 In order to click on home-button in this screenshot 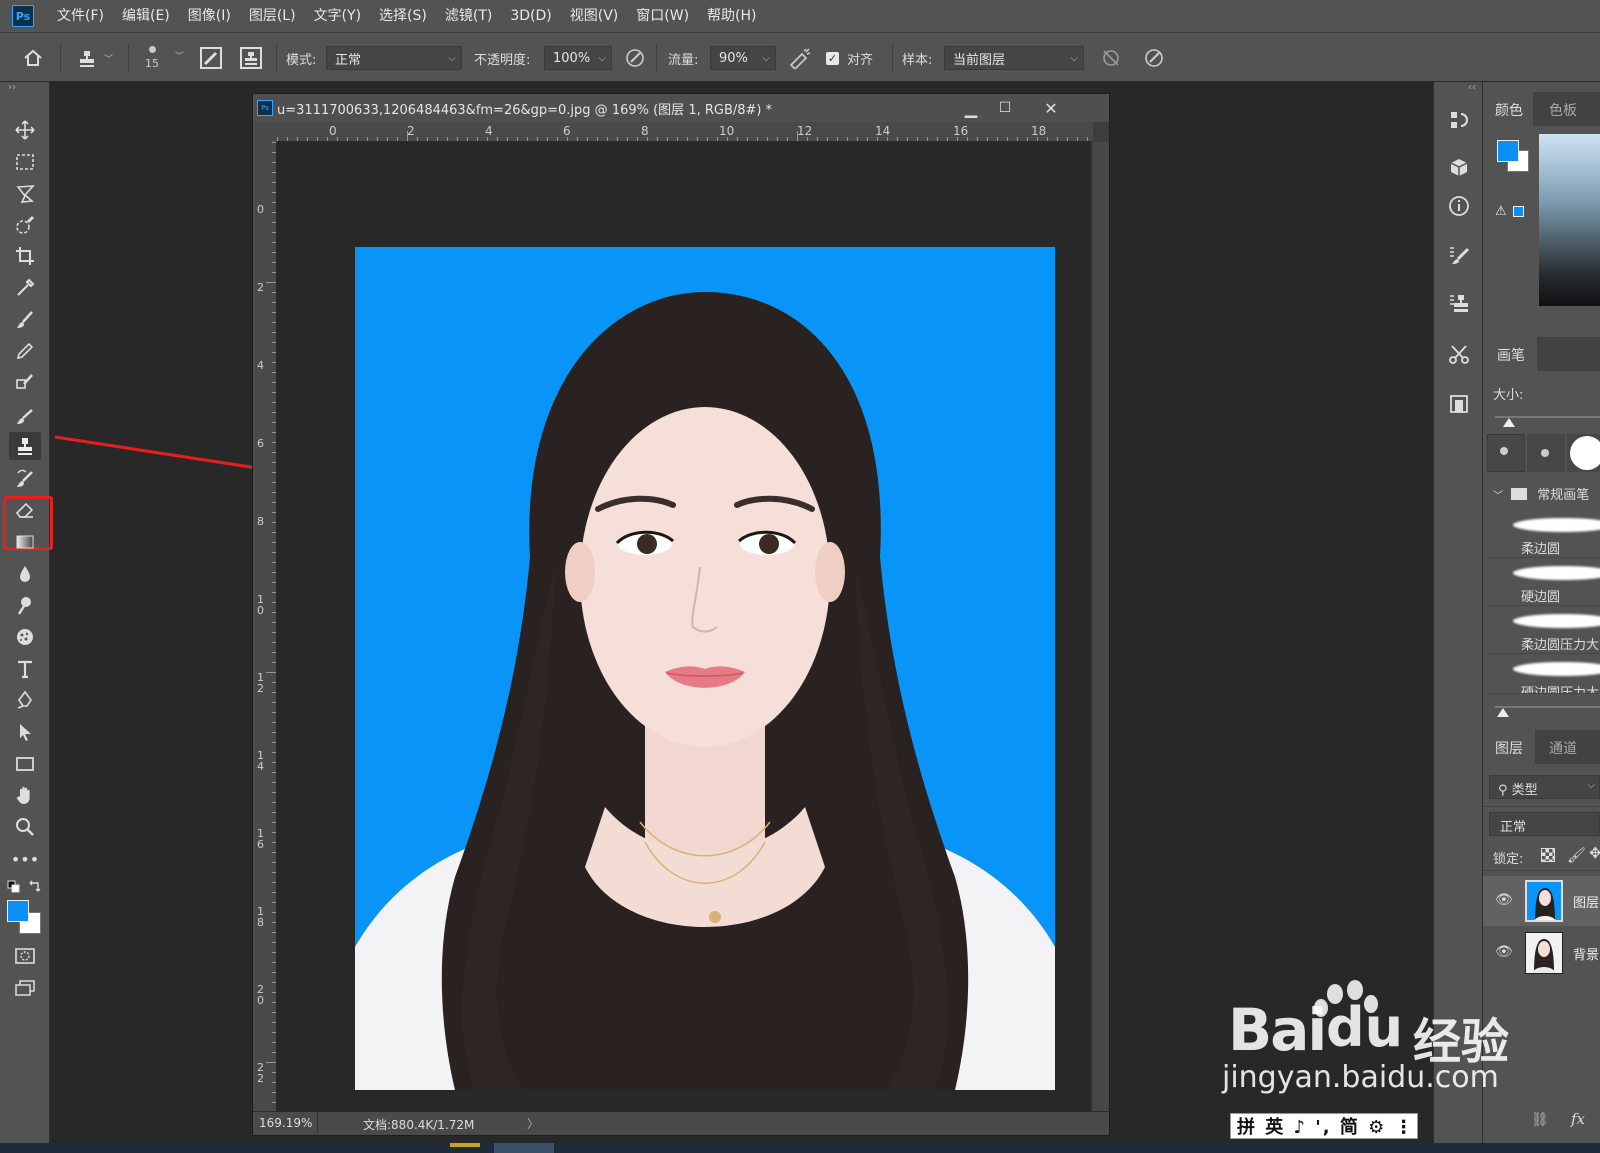, I will do `click(33, 58)`.